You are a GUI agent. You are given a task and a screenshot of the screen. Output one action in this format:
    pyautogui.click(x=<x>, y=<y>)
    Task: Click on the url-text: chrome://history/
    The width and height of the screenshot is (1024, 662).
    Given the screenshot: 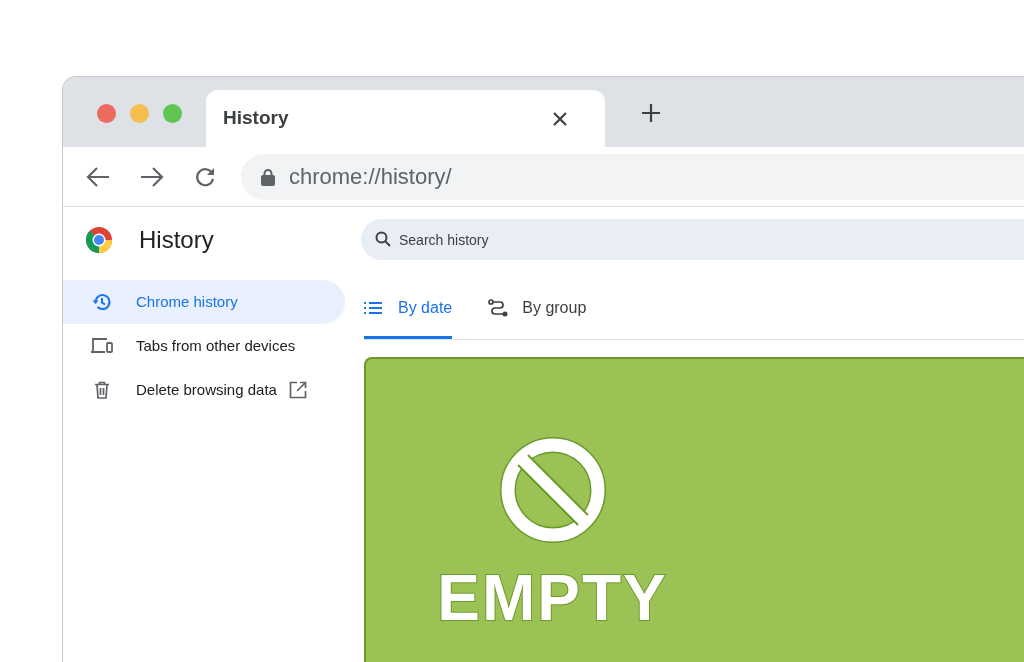 What is the action you would take?
    pyautogui.click(x=370, y=177)
    